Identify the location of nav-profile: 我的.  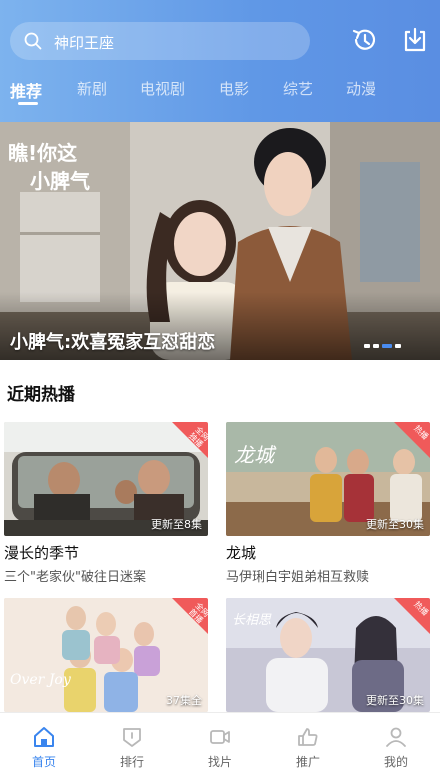
(396, 744).